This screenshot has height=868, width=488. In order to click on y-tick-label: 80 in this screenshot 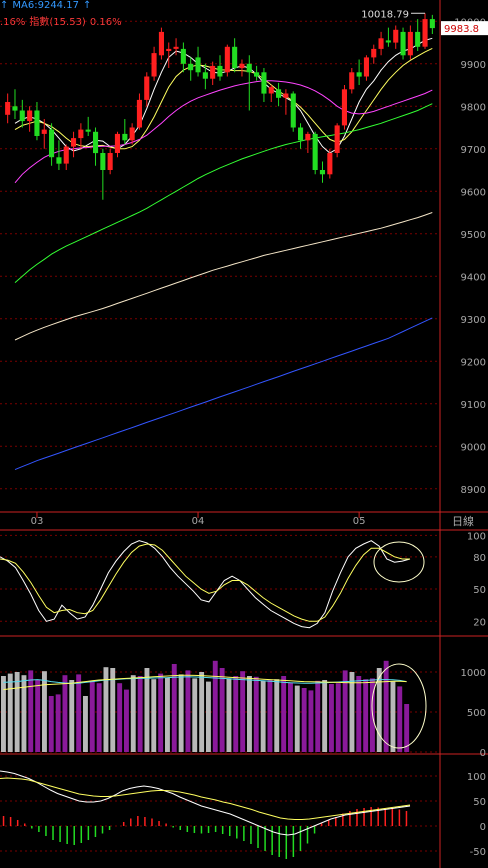, I will do `click(479, 558)`.